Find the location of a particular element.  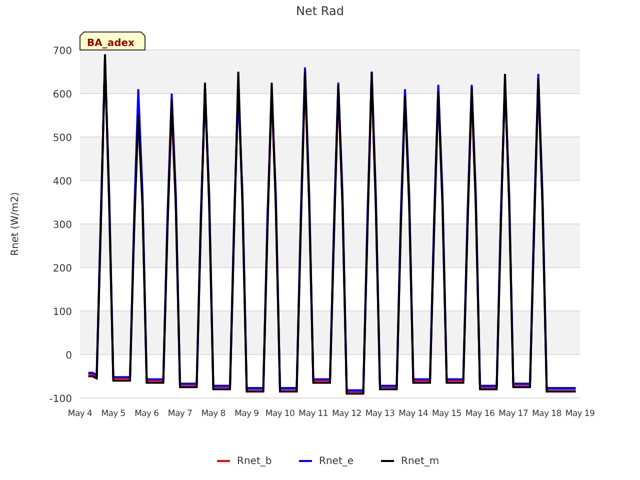

y-tick-label: -100 is located at coordinates (60, 399).